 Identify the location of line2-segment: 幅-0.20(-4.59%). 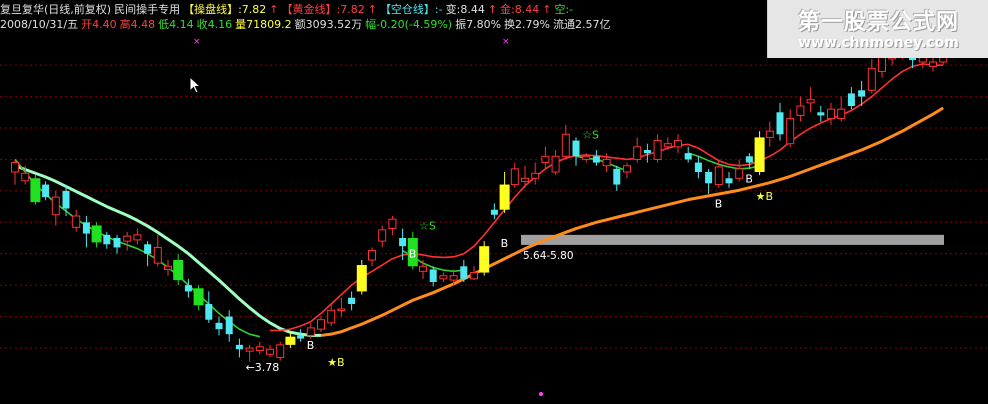
(409, 24).